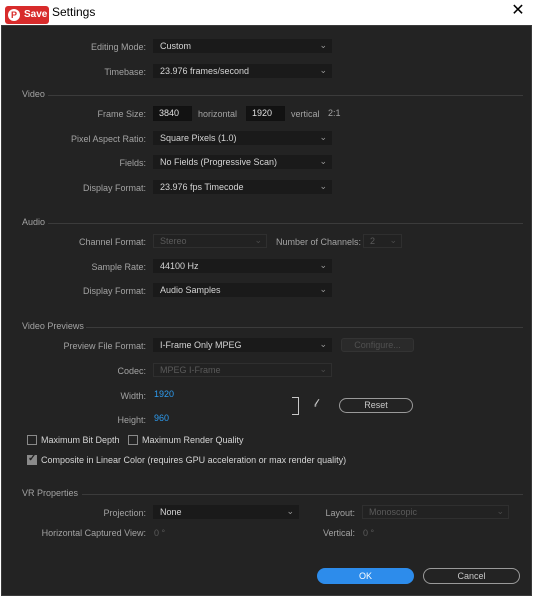 This screenshot has width=533, height=597. What do you see at coordinates (179, 266) in the screenshot?
I see `sample-rate-value: 44100 Hz` at bounding box center [179, 266].